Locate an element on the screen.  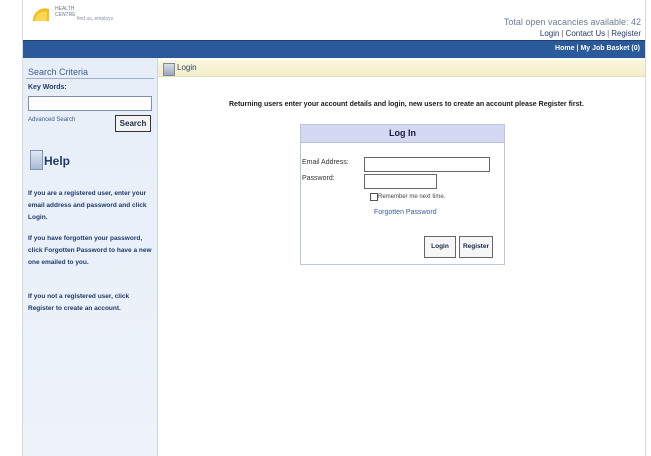
remember-me-checkbox is located at coordinates (374, 197).